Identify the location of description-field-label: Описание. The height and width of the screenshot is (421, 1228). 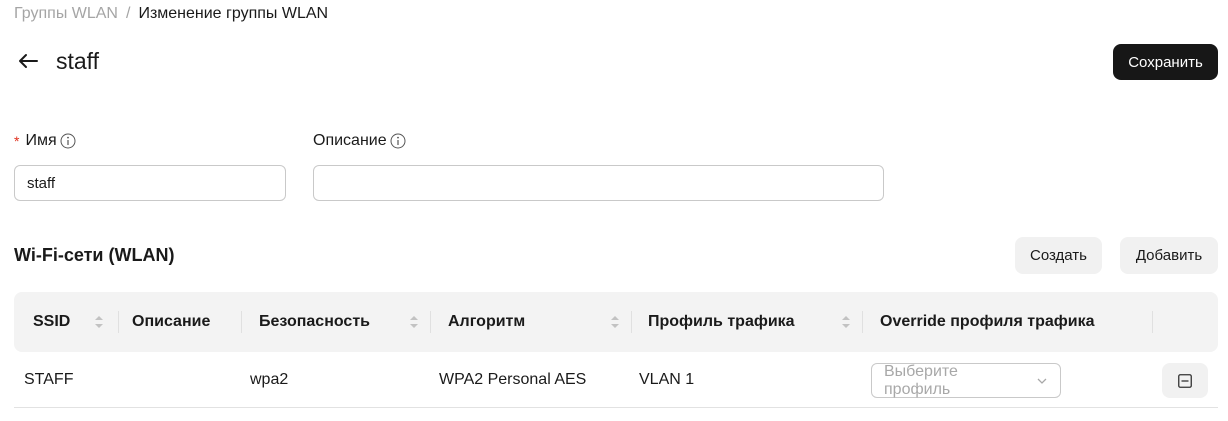
(359, 141).